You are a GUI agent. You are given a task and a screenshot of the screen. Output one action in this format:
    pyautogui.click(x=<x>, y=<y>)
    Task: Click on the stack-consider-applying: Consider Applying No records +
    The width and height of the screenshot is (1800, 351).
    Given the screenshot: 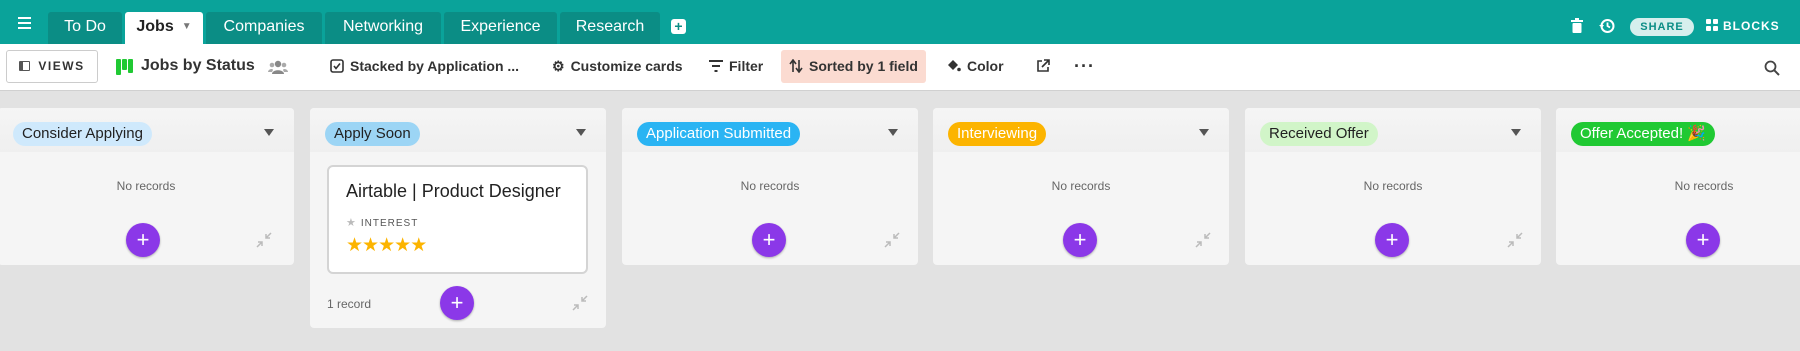 What is the action you would take?
    pyautogui.click(x=147, y=186)
    